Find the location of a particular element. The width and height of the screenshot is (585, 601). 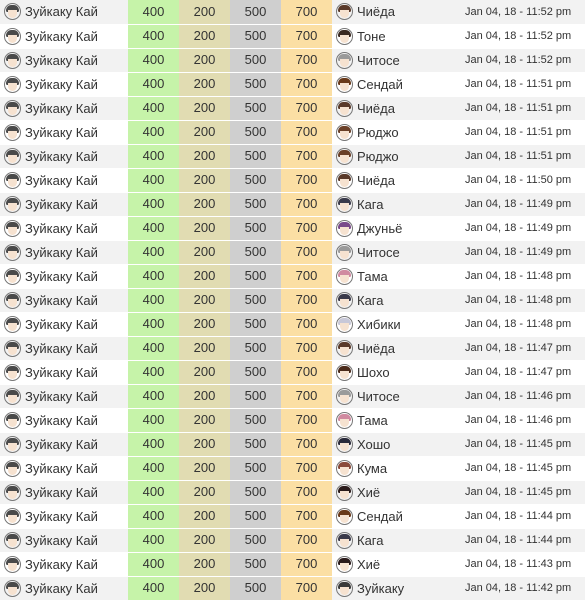

result-cell: Хошо is located at coordinates (391, 444).